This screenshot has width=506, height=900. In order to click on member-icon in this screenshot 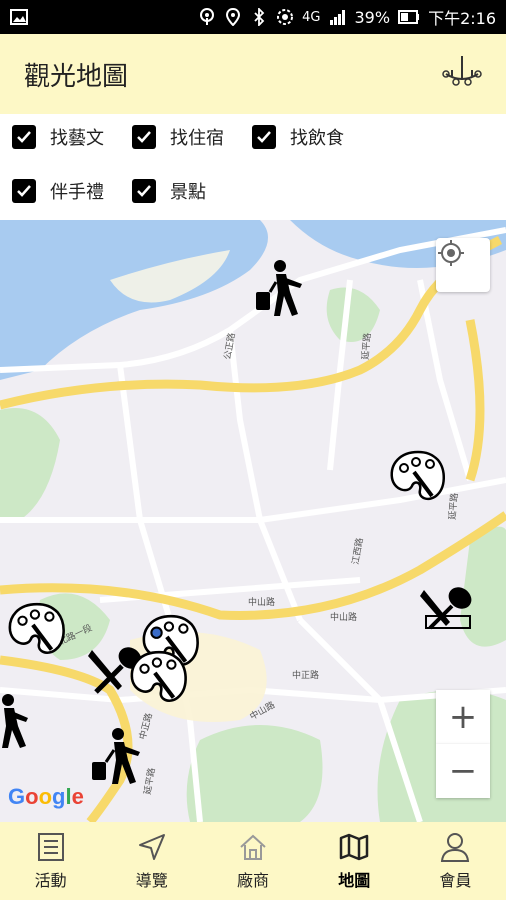, I will do `click(455, 847)`.